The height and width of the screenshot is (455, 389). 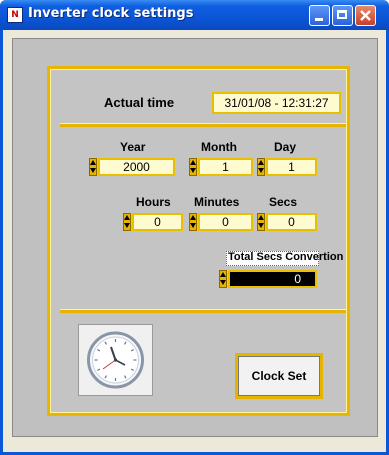 I want to click on secs-label: Secs, so click(x=283, y=202).